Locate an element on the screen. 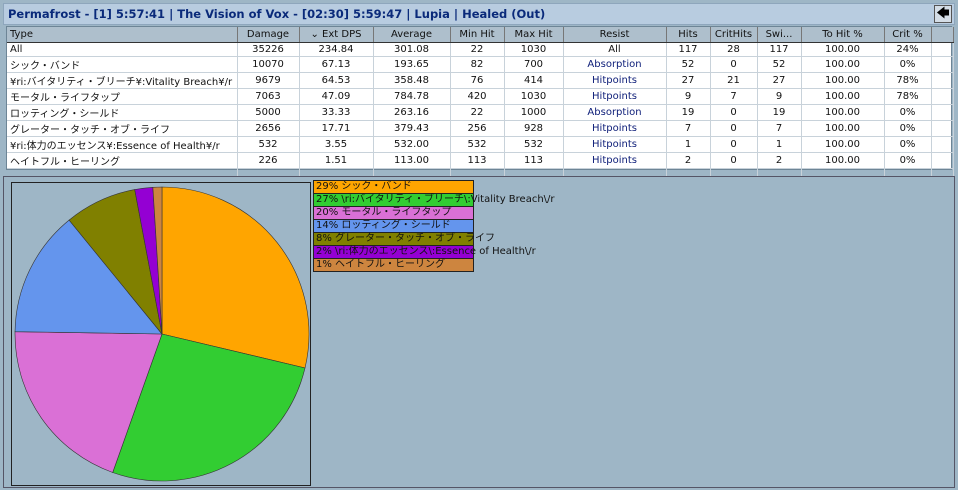  table-cell: 532.00 is located at coordinates (412, 144).